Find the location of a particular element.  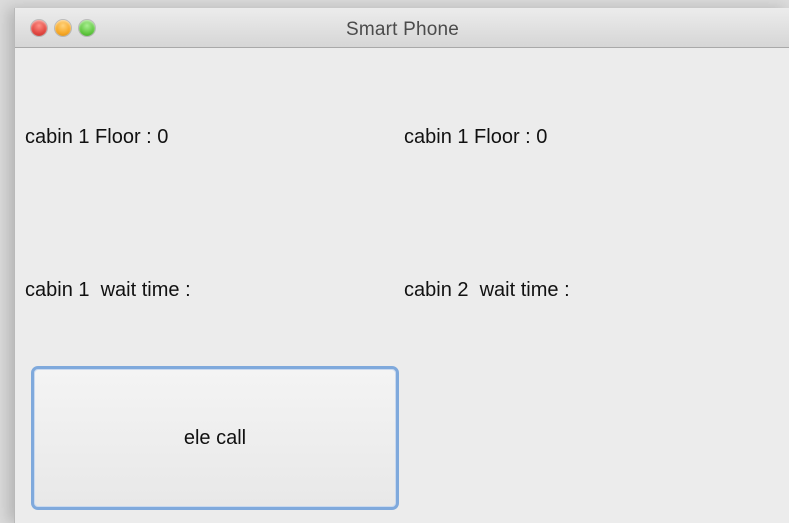

window-titlebar: Smart Phone is located at coordinates (402, 28).